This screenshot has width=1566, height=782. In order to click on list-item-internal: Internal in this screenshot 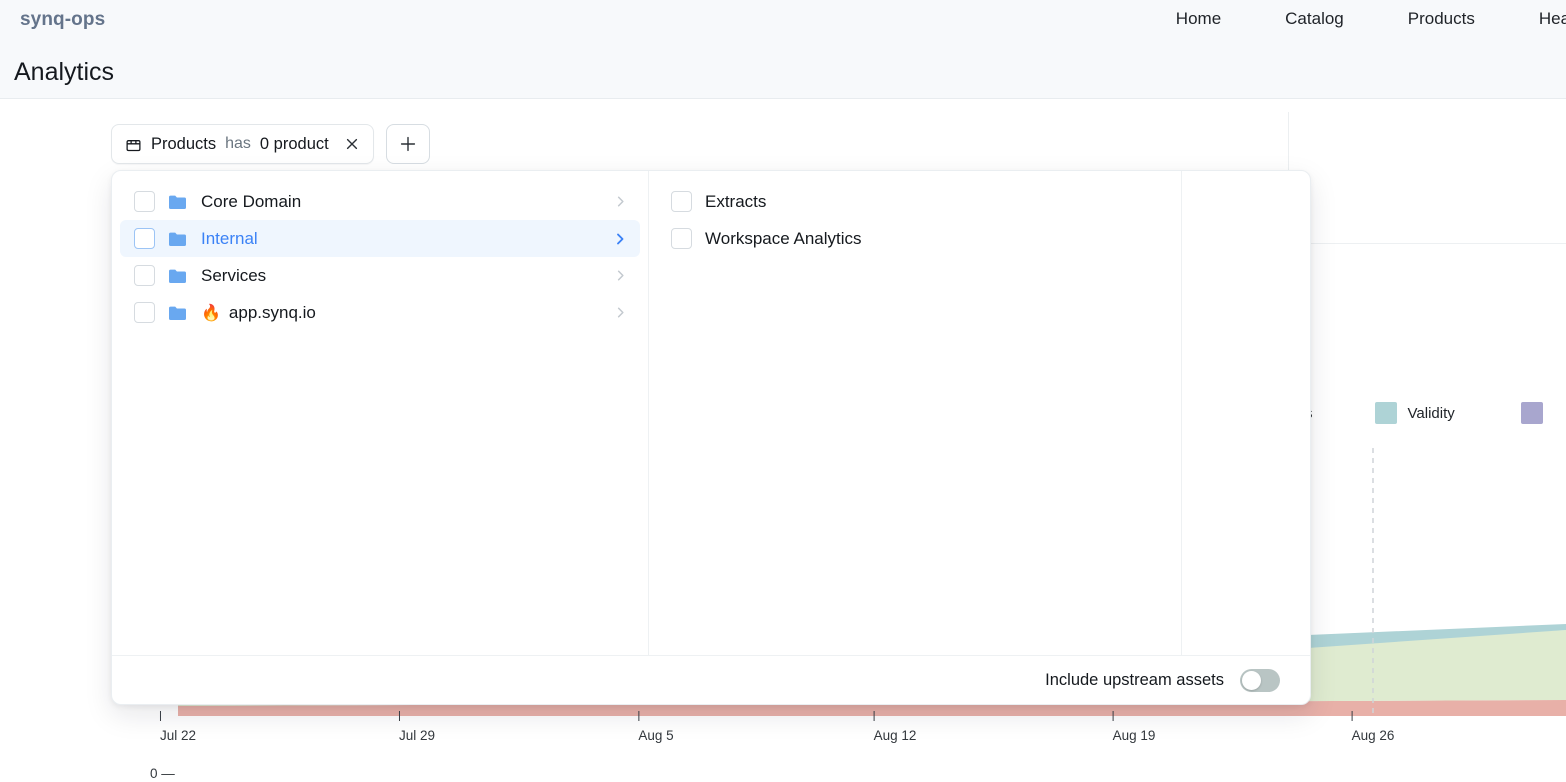, I will do `click(380, 238)`.